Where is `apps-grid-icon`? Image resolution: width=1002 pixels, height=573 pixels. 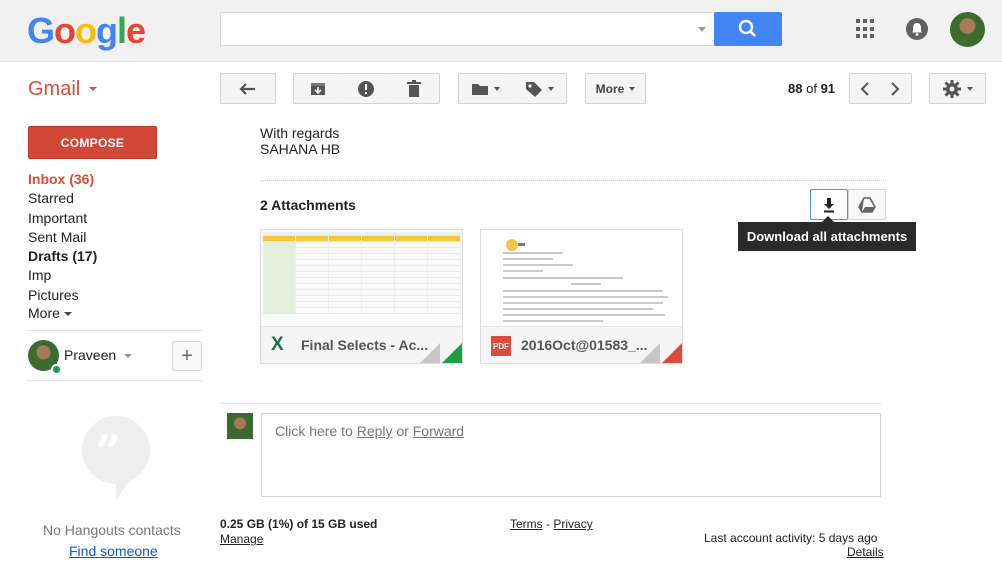
apps-grid-icon is located at coordinates (866, 29).